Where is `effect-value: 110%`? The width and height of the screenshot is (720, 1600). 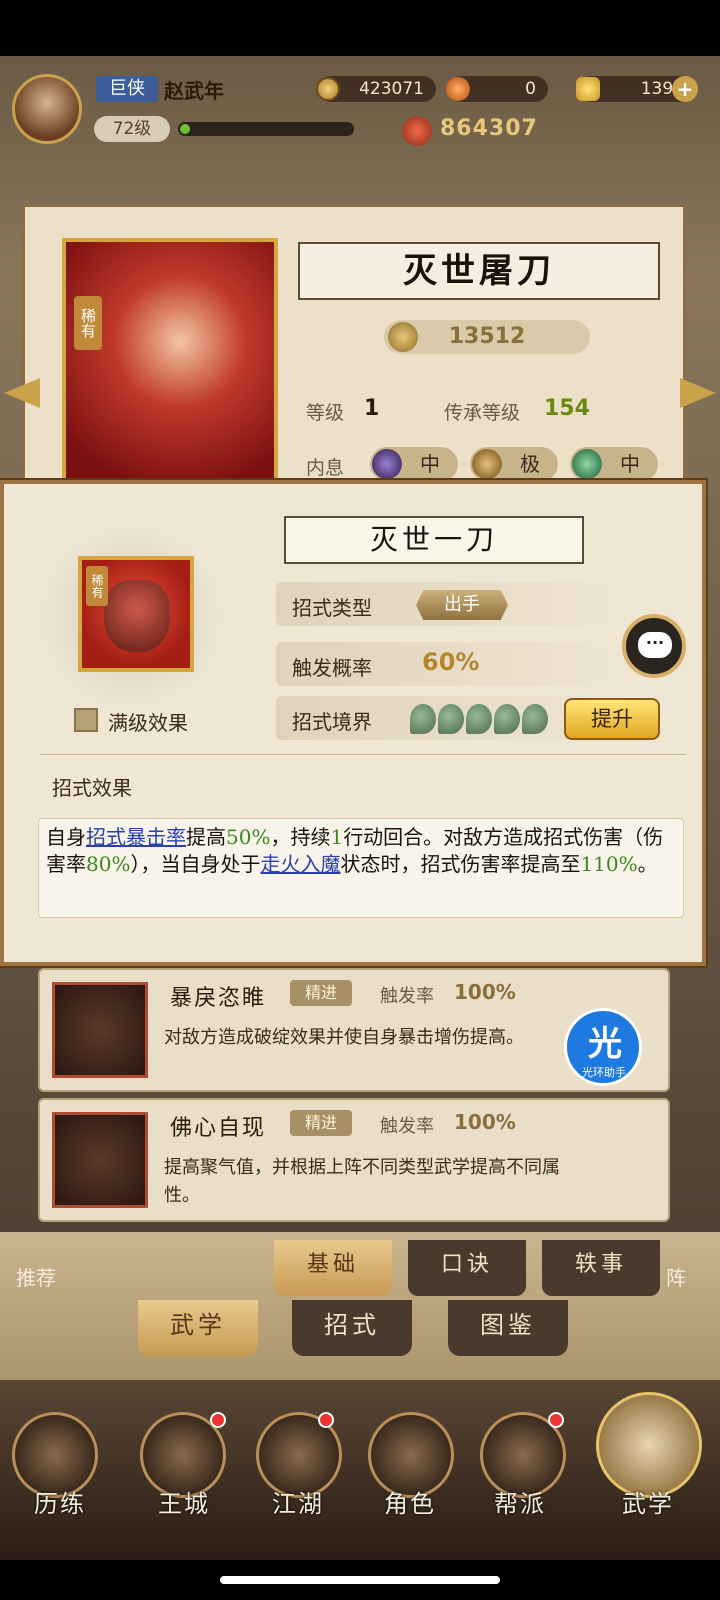
effect-value: 110% is located at coordinates (609, 864).